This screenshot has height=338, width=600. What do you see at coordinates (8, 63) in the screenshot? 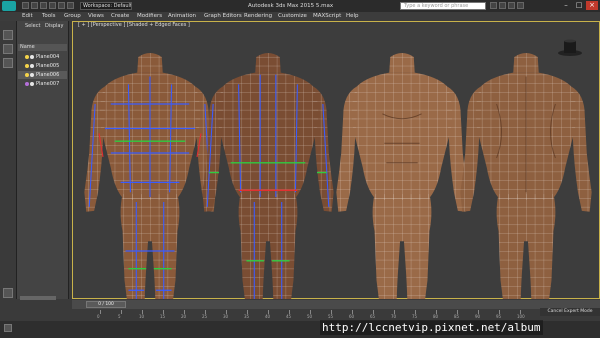
I see `rotate-tool-icon` at bounding box center [8, 63].